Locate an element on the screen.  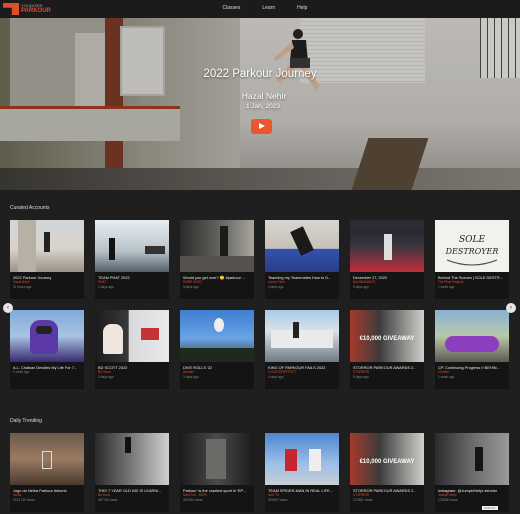
video-date: 11 hours ago is located at coordinates (22, 286).